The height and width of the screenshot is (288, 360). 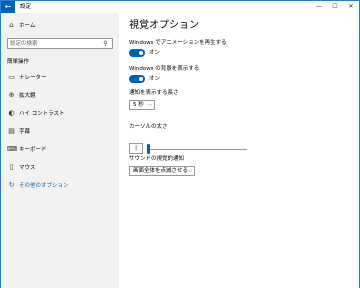 I want to click on sidebar-item-label: マウス, so click(x=27, y=168).